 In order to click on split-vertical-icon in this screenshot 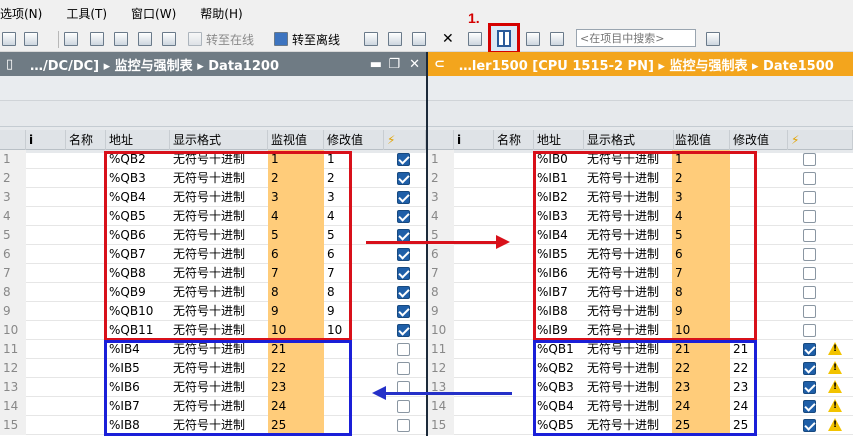, I will do `click(504, 38)`.